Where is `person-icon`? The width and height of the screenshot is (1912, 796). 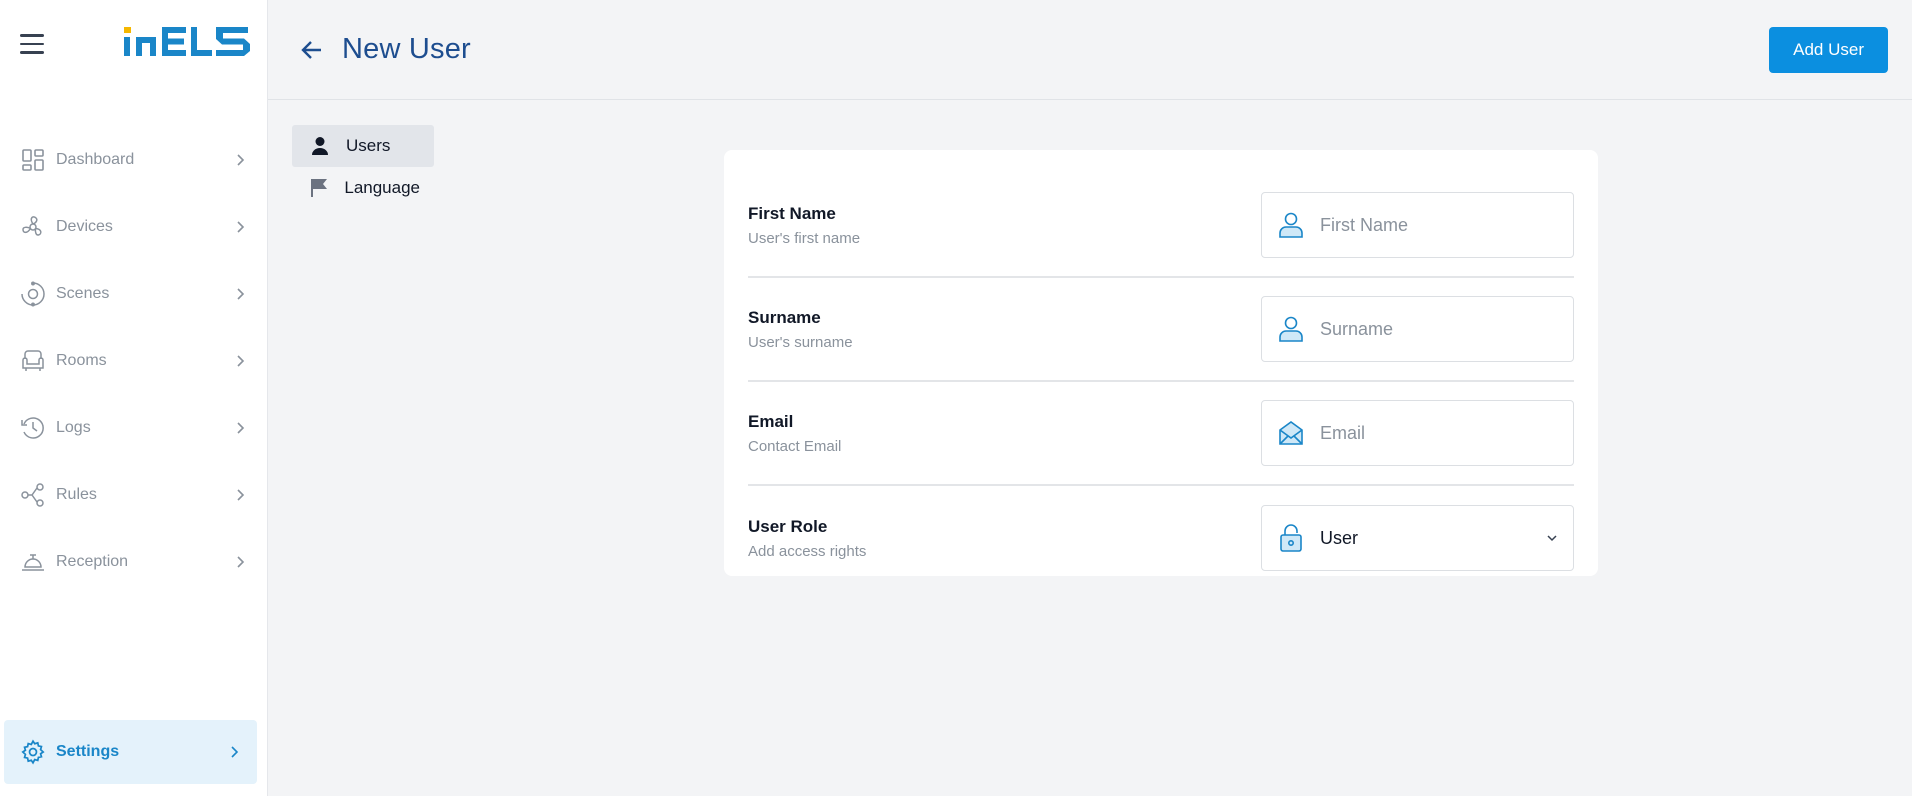
person-icon is located at coordinates (320, 146).